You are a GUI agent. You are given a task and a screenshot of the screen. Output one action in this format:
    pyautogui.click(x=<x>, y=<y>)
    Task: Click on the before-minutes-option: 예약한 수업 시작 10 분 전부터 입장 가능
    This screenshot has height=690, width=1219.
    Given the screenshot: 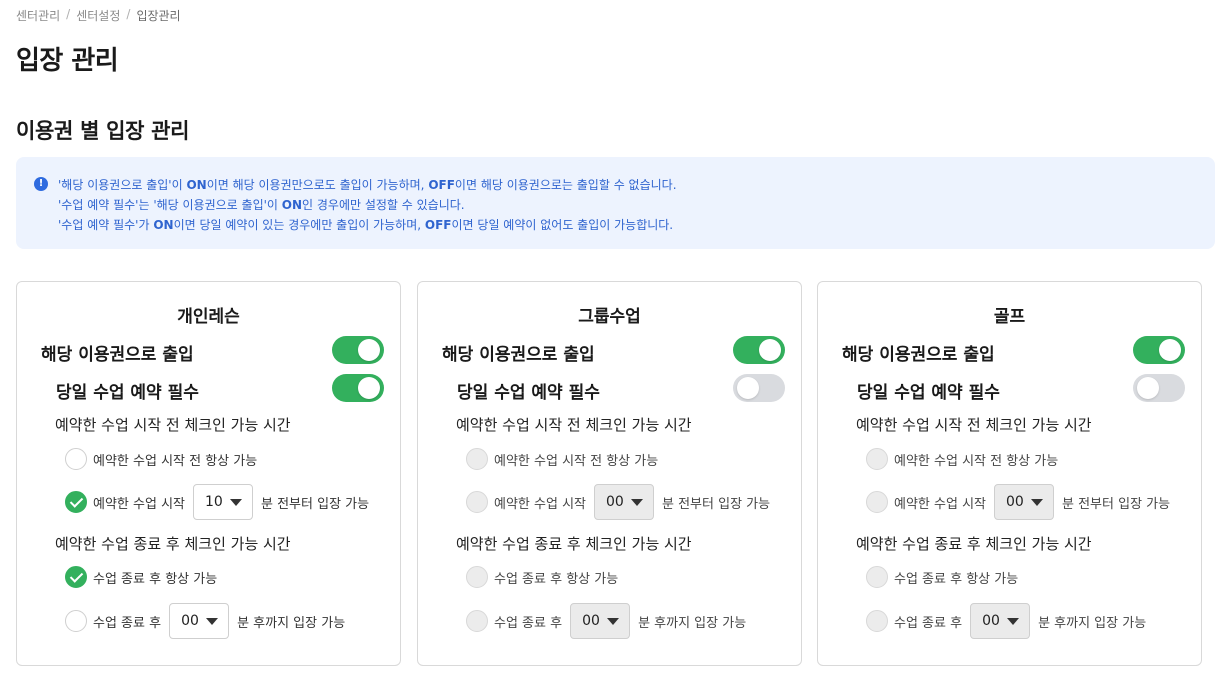 What is the action you would take?
    pyautogui.click(x=217, y=502)
    